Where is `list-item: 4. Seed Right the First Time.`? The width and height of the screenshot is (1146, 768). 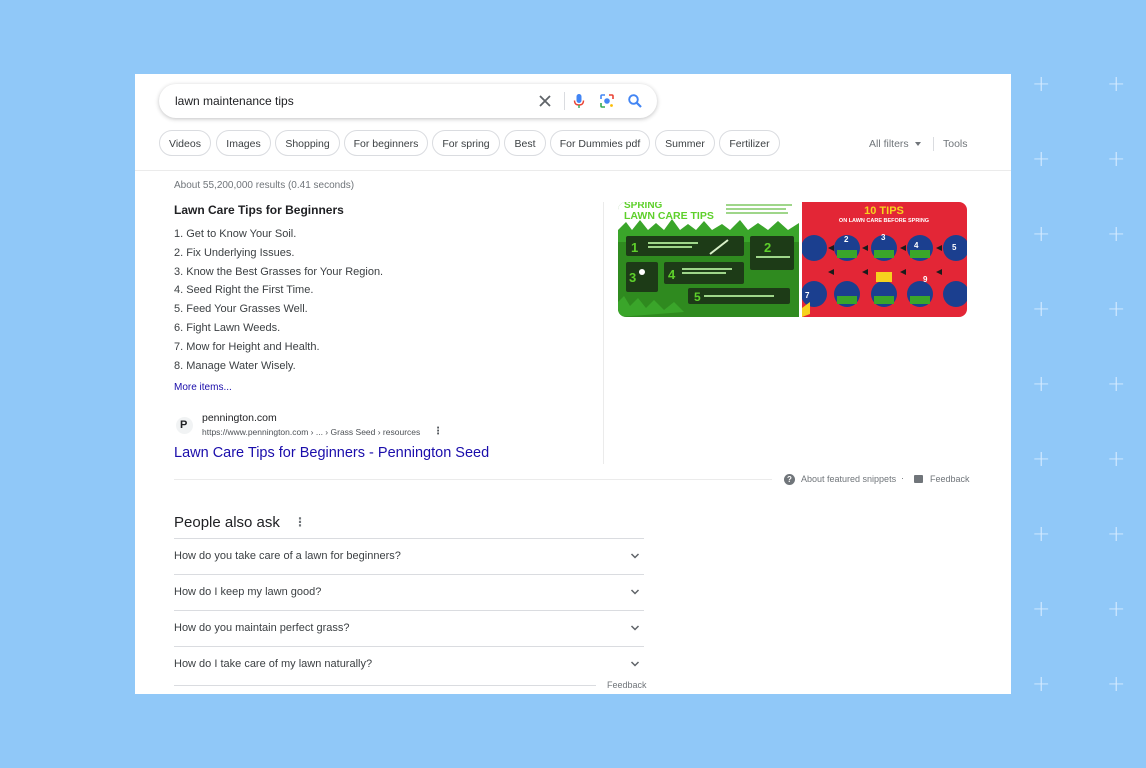
list-item: 4. Seed Right the First Time. is located at coordinates (244, 290).